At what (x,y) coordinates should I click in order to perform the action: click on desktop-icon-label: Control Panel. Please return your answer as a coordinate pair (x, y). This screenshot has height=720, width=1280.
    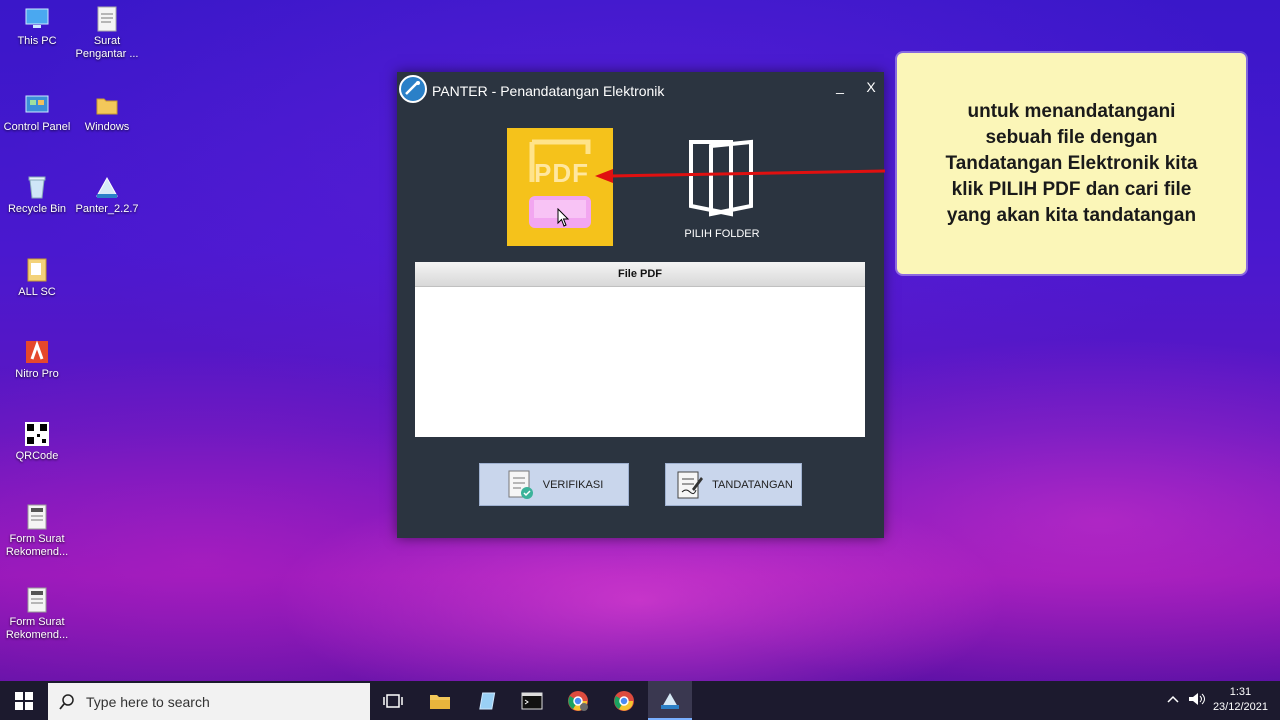
    Looking at the image, I should click on (37, 127).